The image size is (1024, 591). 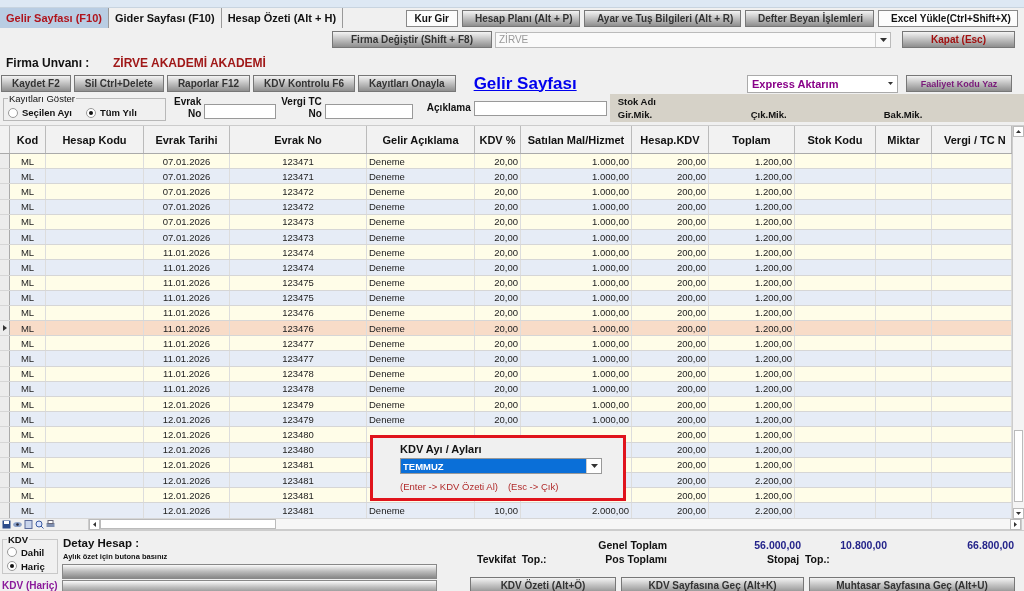 I want to click on table-cell: 123476, so click(x=298, y=328).